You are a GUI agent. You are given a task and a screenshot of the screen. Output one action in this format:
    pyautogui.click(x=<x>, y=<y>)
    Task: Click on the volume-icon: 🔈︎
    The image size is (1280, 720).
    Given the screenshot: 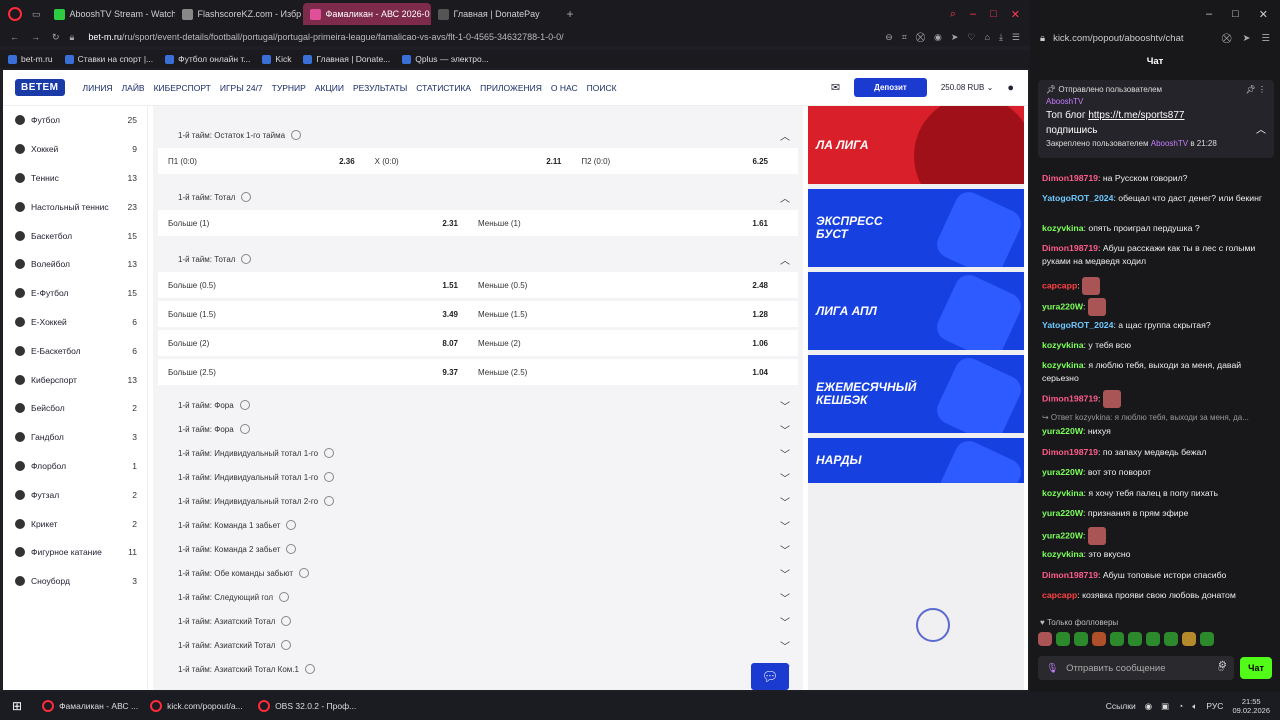 What is the action you would take?
    pyautogui.click(x=1194, y=706)
    